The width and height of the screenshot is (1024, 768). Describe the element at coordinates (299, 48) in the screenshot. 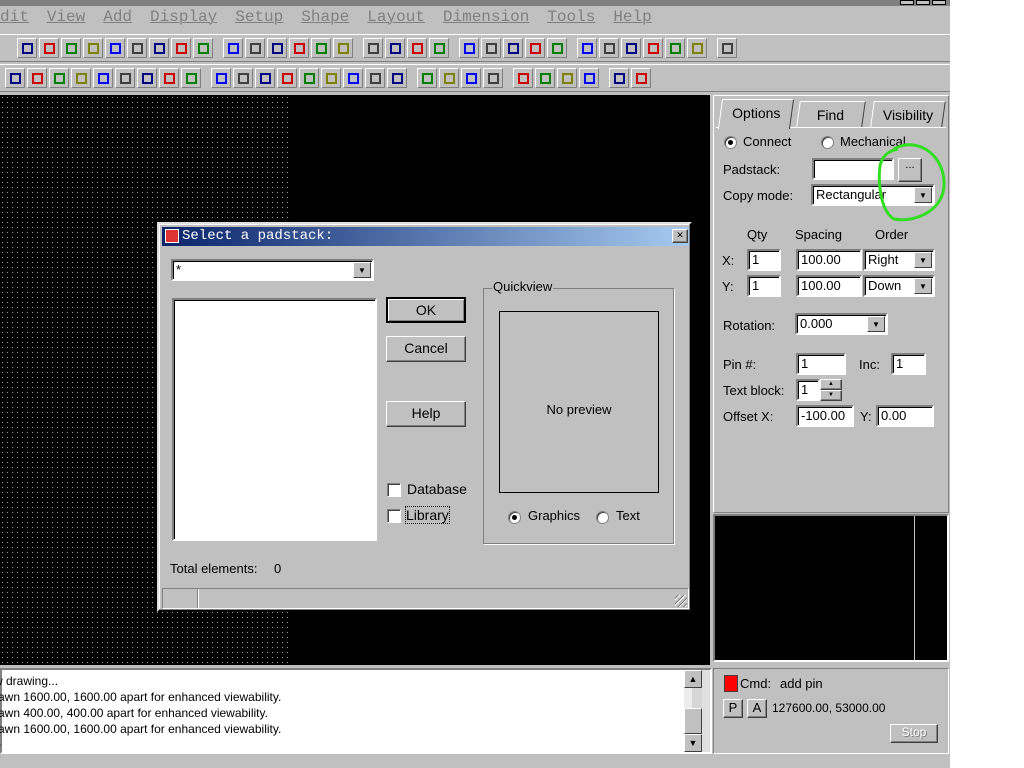

I see `zoom-out-icon` at that location.